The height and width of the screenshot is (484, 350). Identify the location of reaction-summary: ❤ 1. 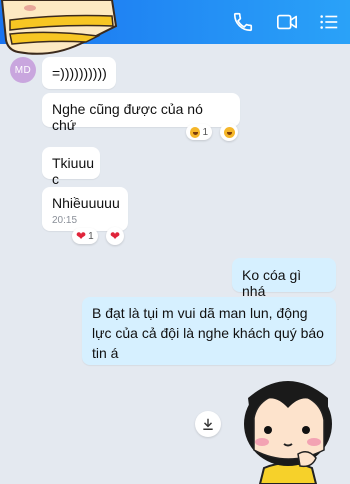
(85, 236).